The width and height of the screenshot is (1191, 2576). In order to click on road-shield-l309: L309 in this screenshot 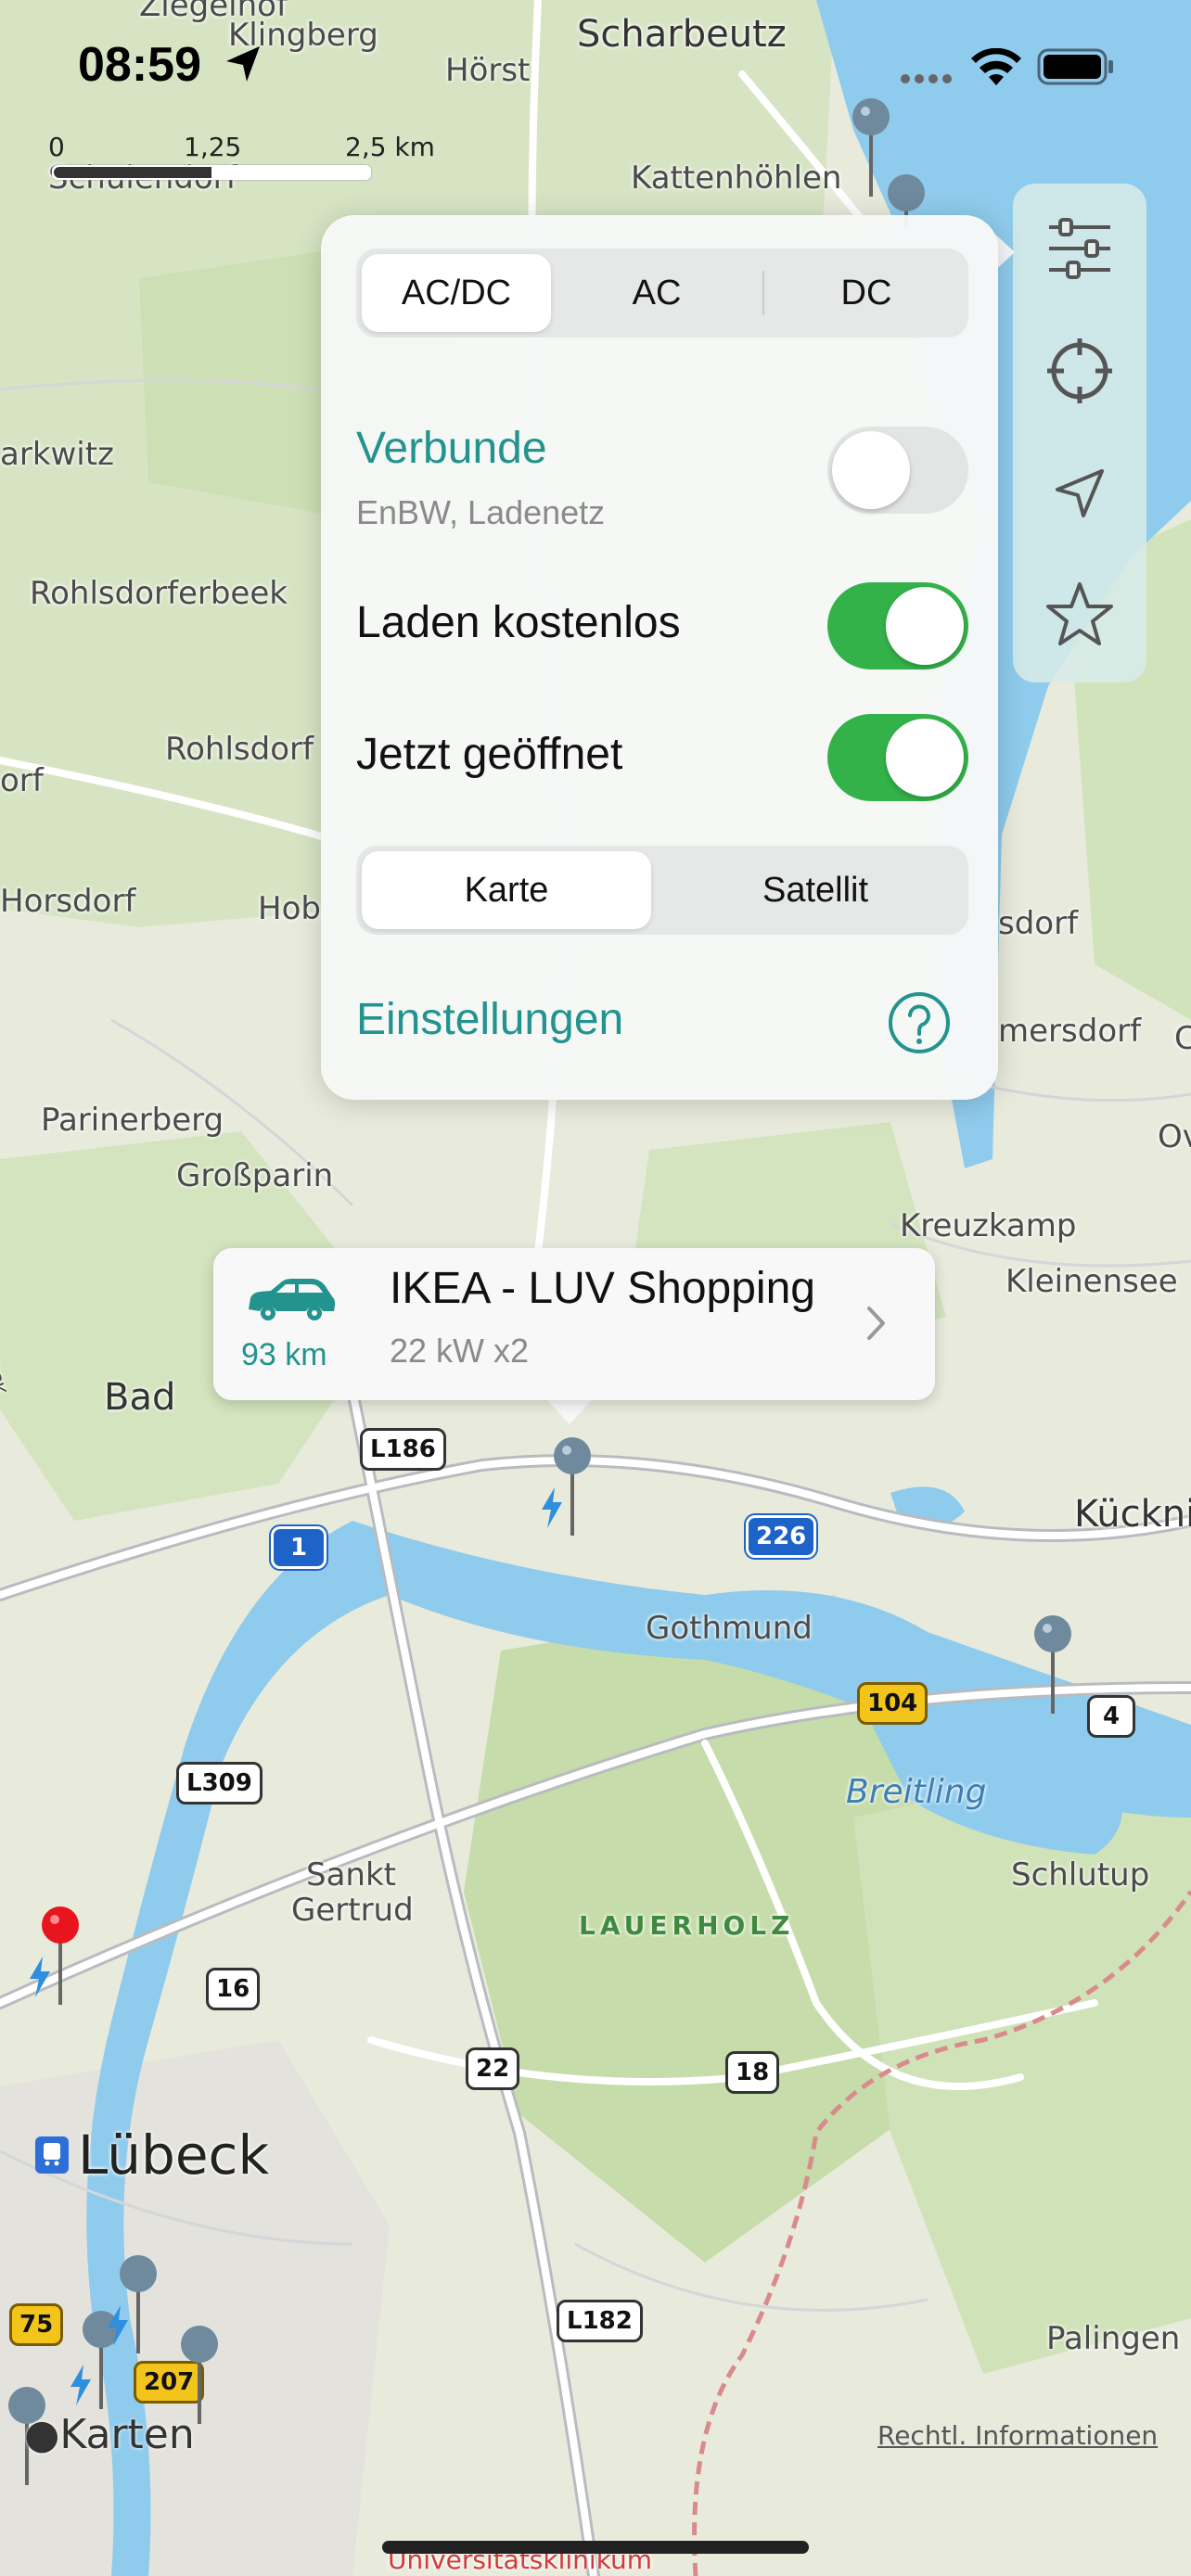, I will do `click(219, 1783)`.